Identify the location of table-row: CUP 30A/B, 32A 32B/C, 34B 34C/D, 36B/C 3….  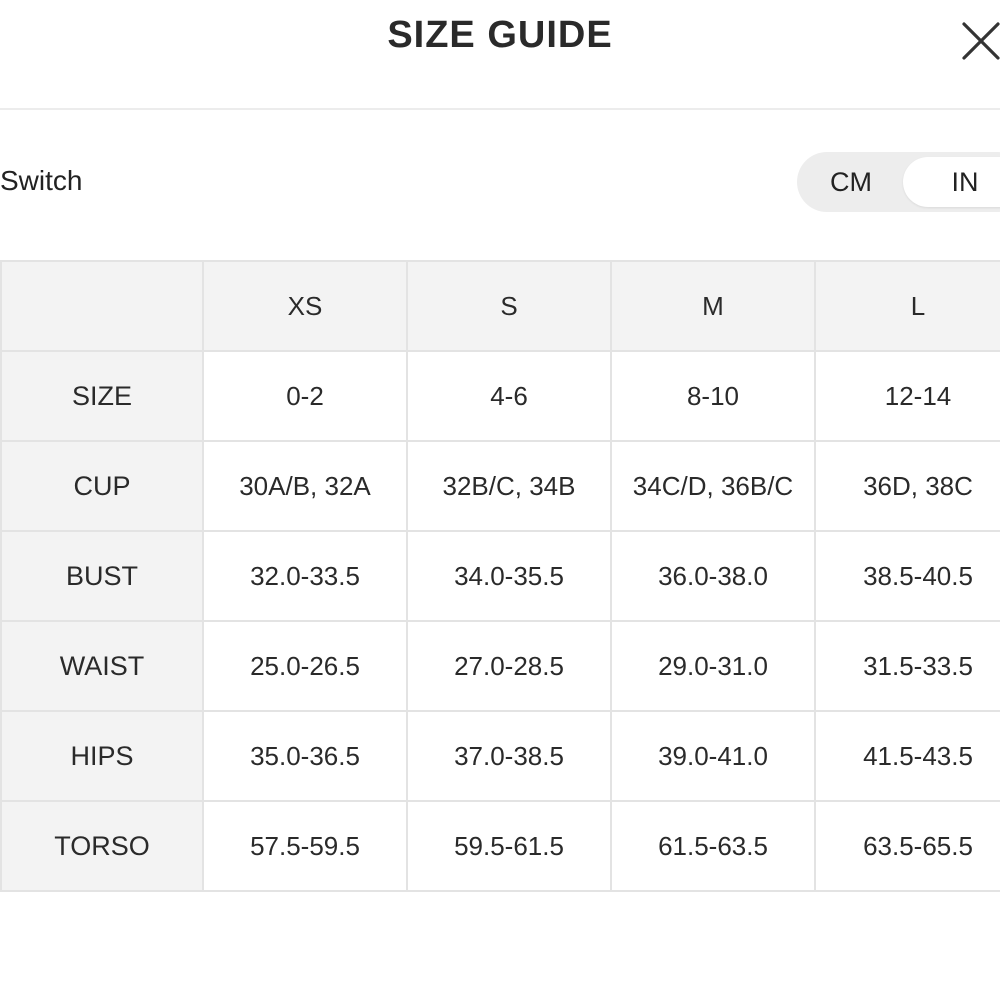
(500, 486).